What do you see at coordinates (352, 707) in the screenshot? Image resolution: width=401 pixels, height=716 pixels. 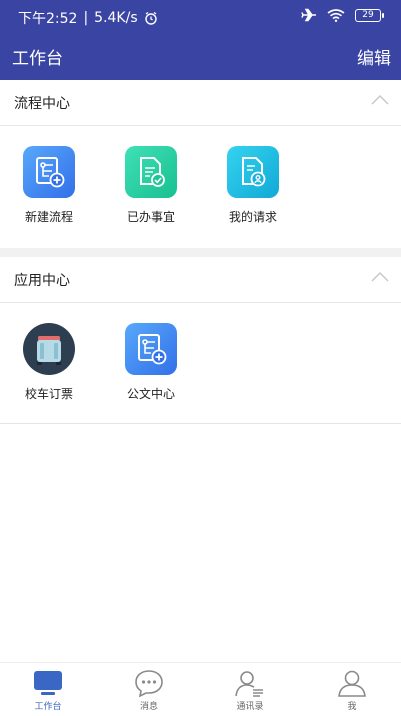 I see `tab-label: 我` at bounding box center [352, 707].